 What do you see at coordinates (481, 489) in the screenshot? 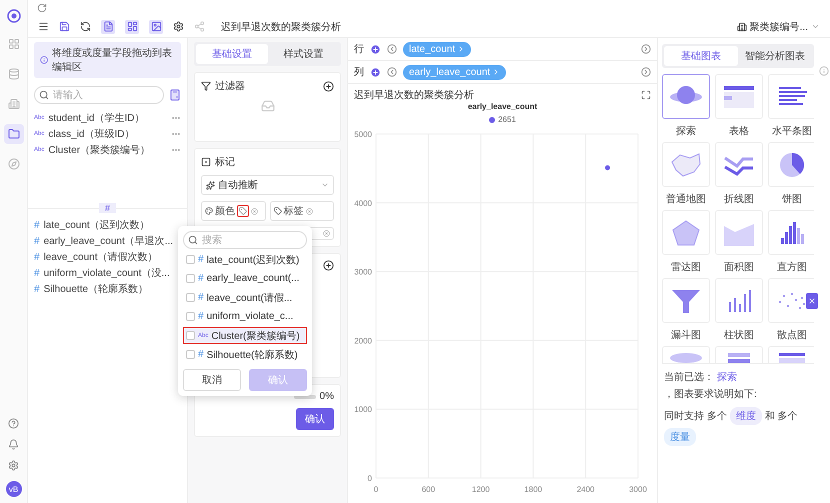
I see `axis-label: 1200` at bounding box center [481, 489].